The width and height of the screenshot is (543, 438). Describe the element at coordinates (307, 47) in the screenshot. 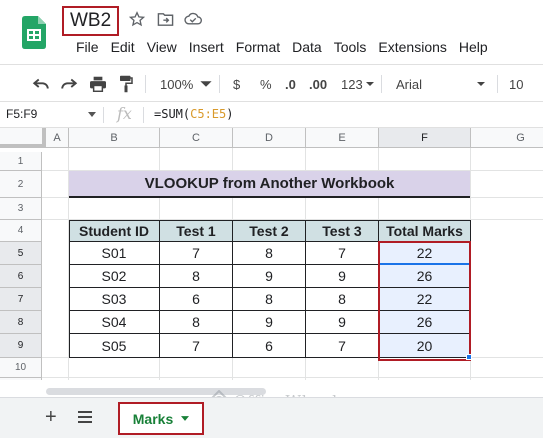

I see `menu-data: Data` at that location.